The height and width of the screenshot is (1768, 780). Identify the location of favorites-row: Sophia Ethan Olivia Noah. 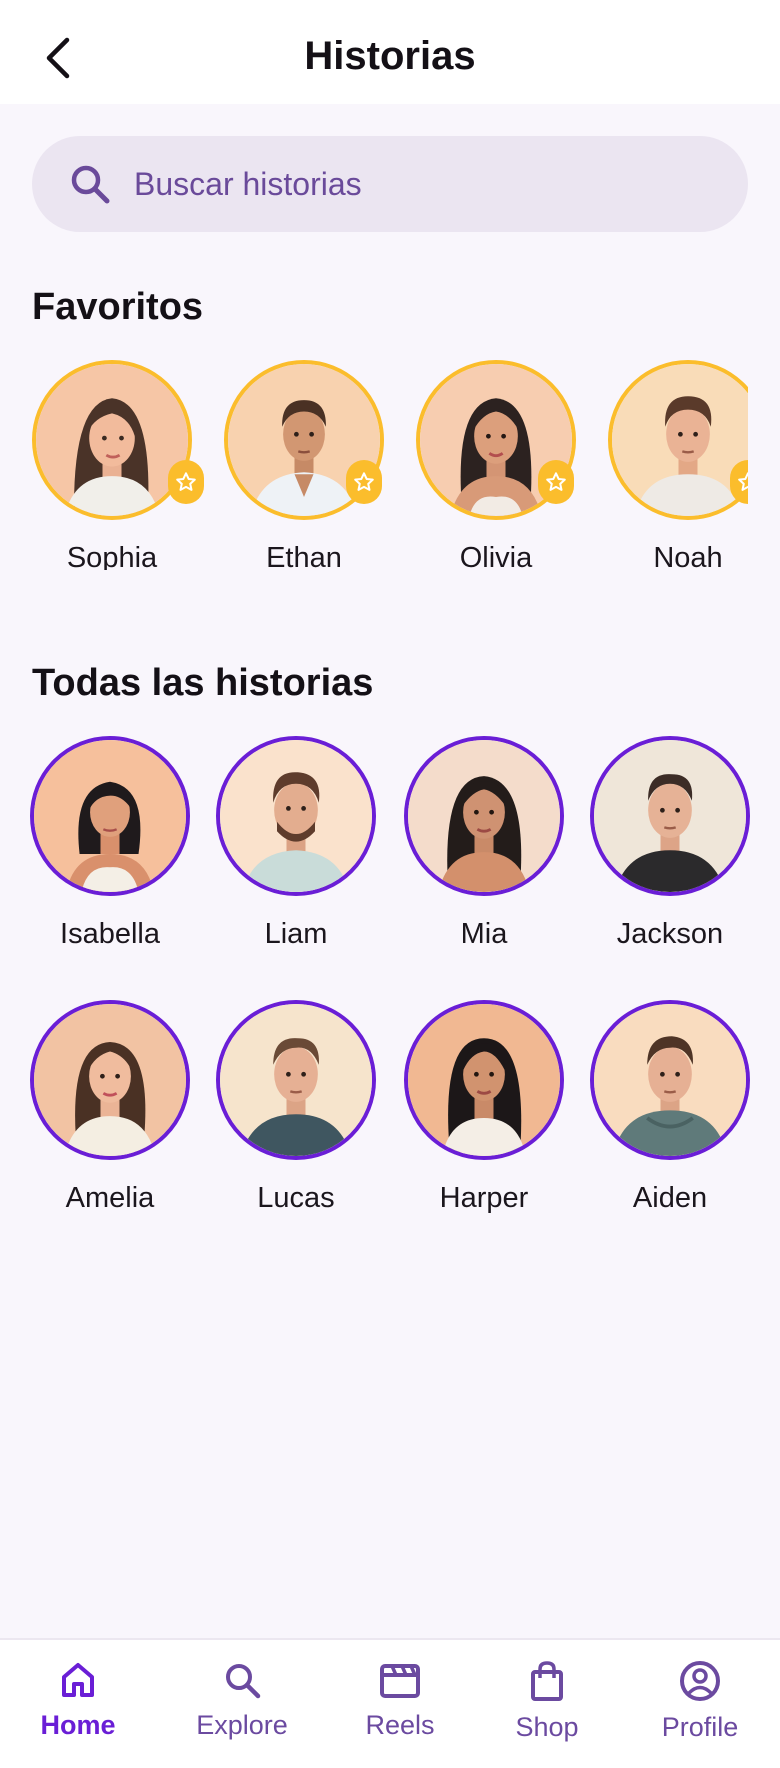
(374, 465).